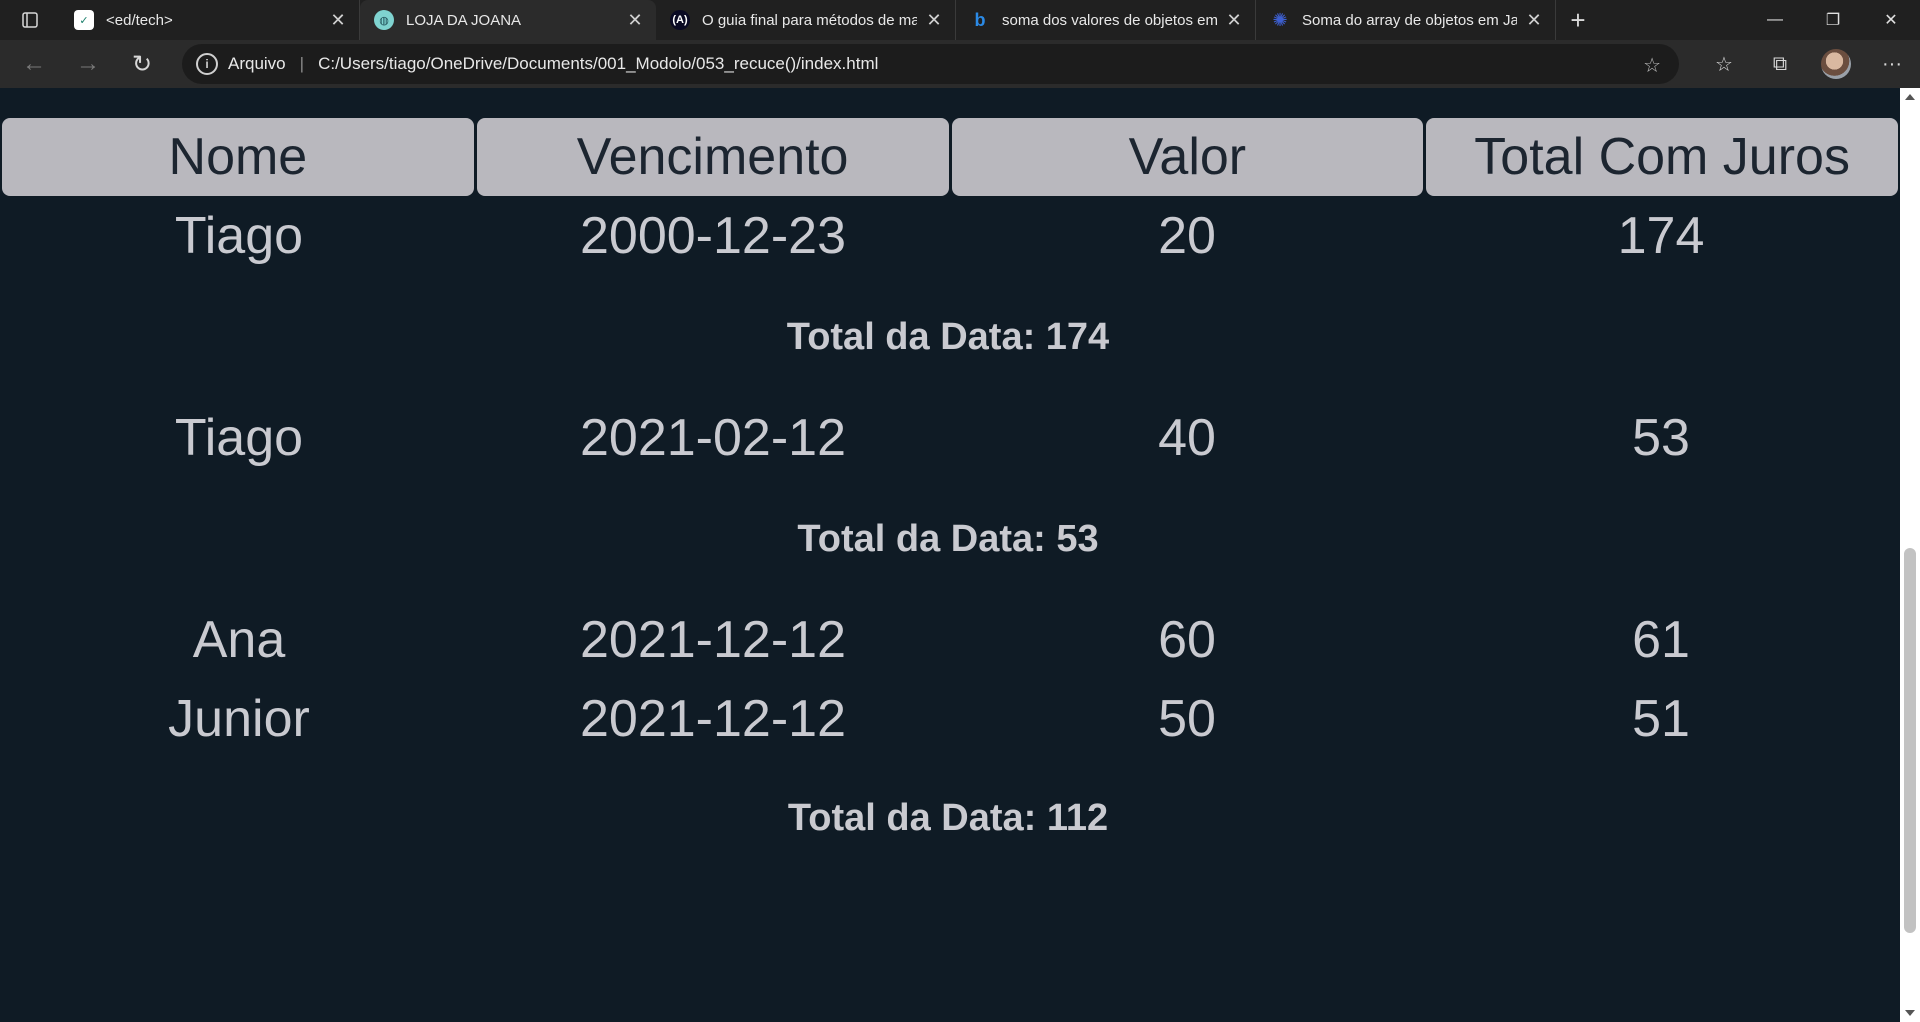 The width and height of the screenshot is (1920, 1022). Describe the element at coordinates (948, 337) in the screenshot. I see `group-total: Total da Data: 174` at that location.